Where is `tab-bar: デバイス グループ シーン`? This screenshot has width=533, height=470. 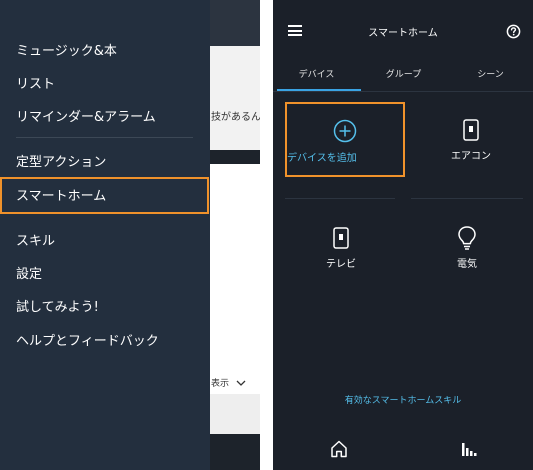 tab-bar: デバイス グループ シーン is located at coordinates (403, 75).